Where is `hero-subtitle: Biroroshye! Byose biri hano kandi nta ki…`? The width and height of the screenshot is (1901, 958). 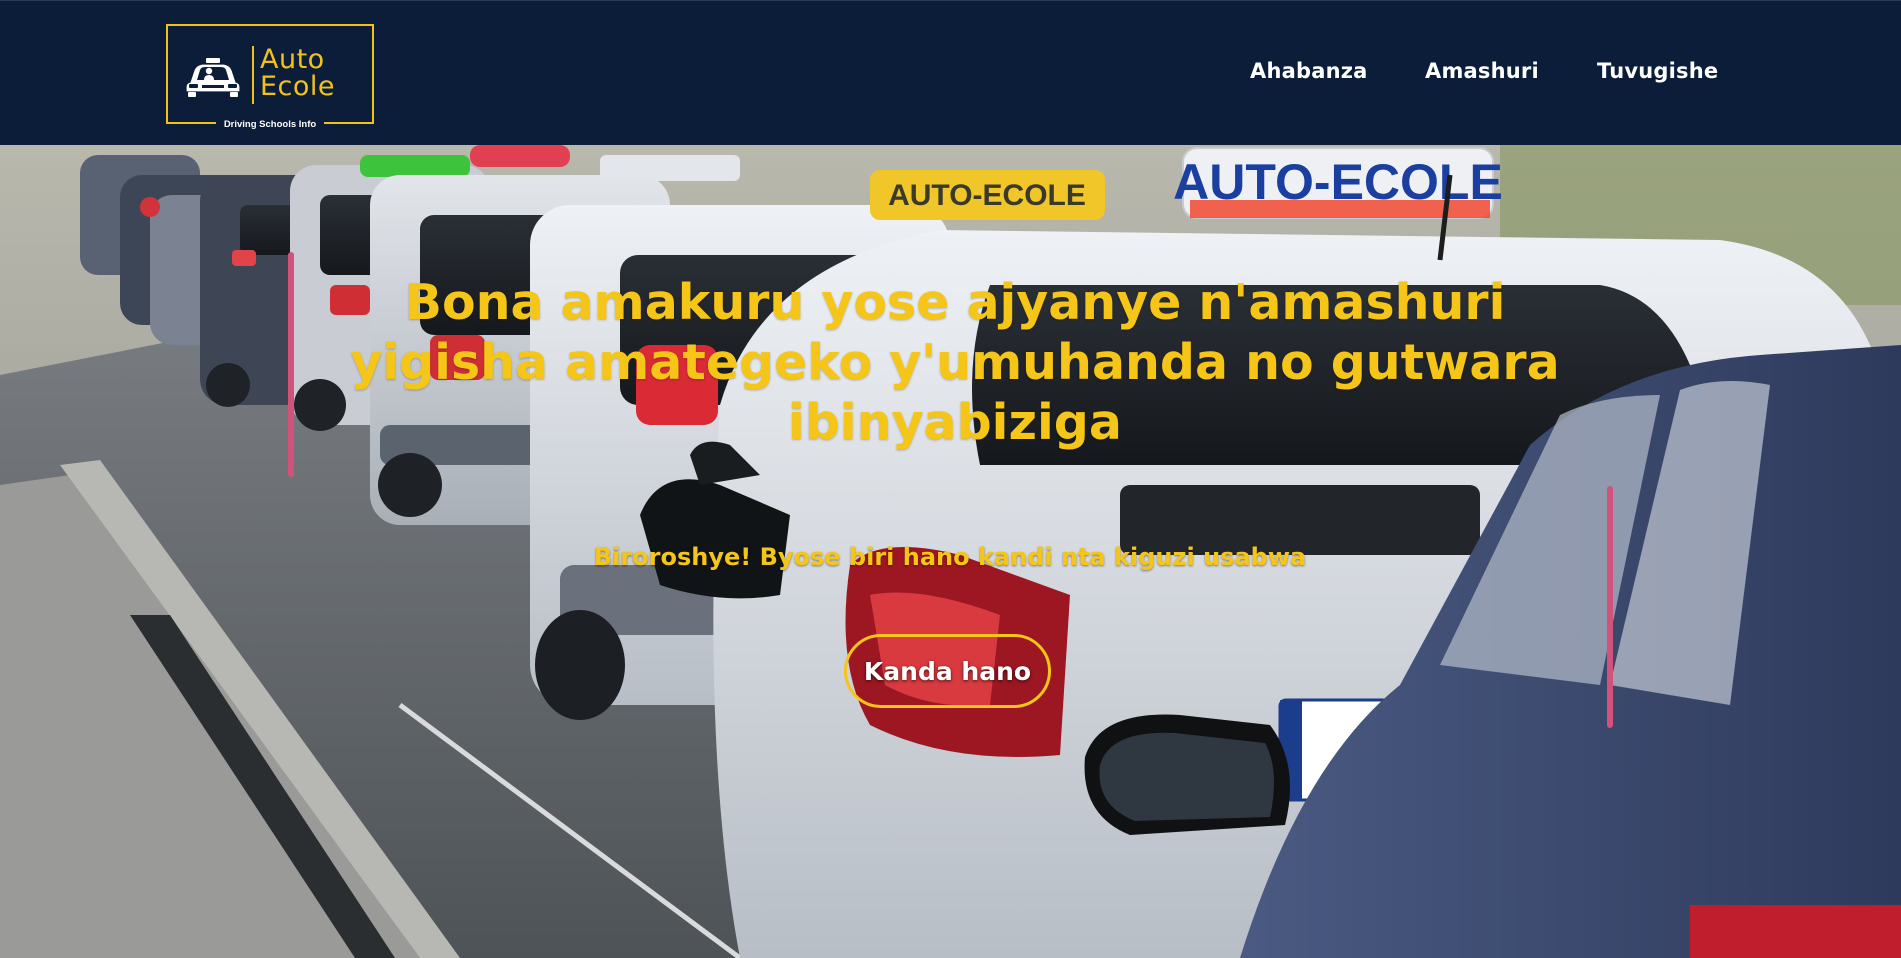 hero-subtitle: Biroroshye! Byose biri hano kandi nta ki… is located at coordinates (950, 557).